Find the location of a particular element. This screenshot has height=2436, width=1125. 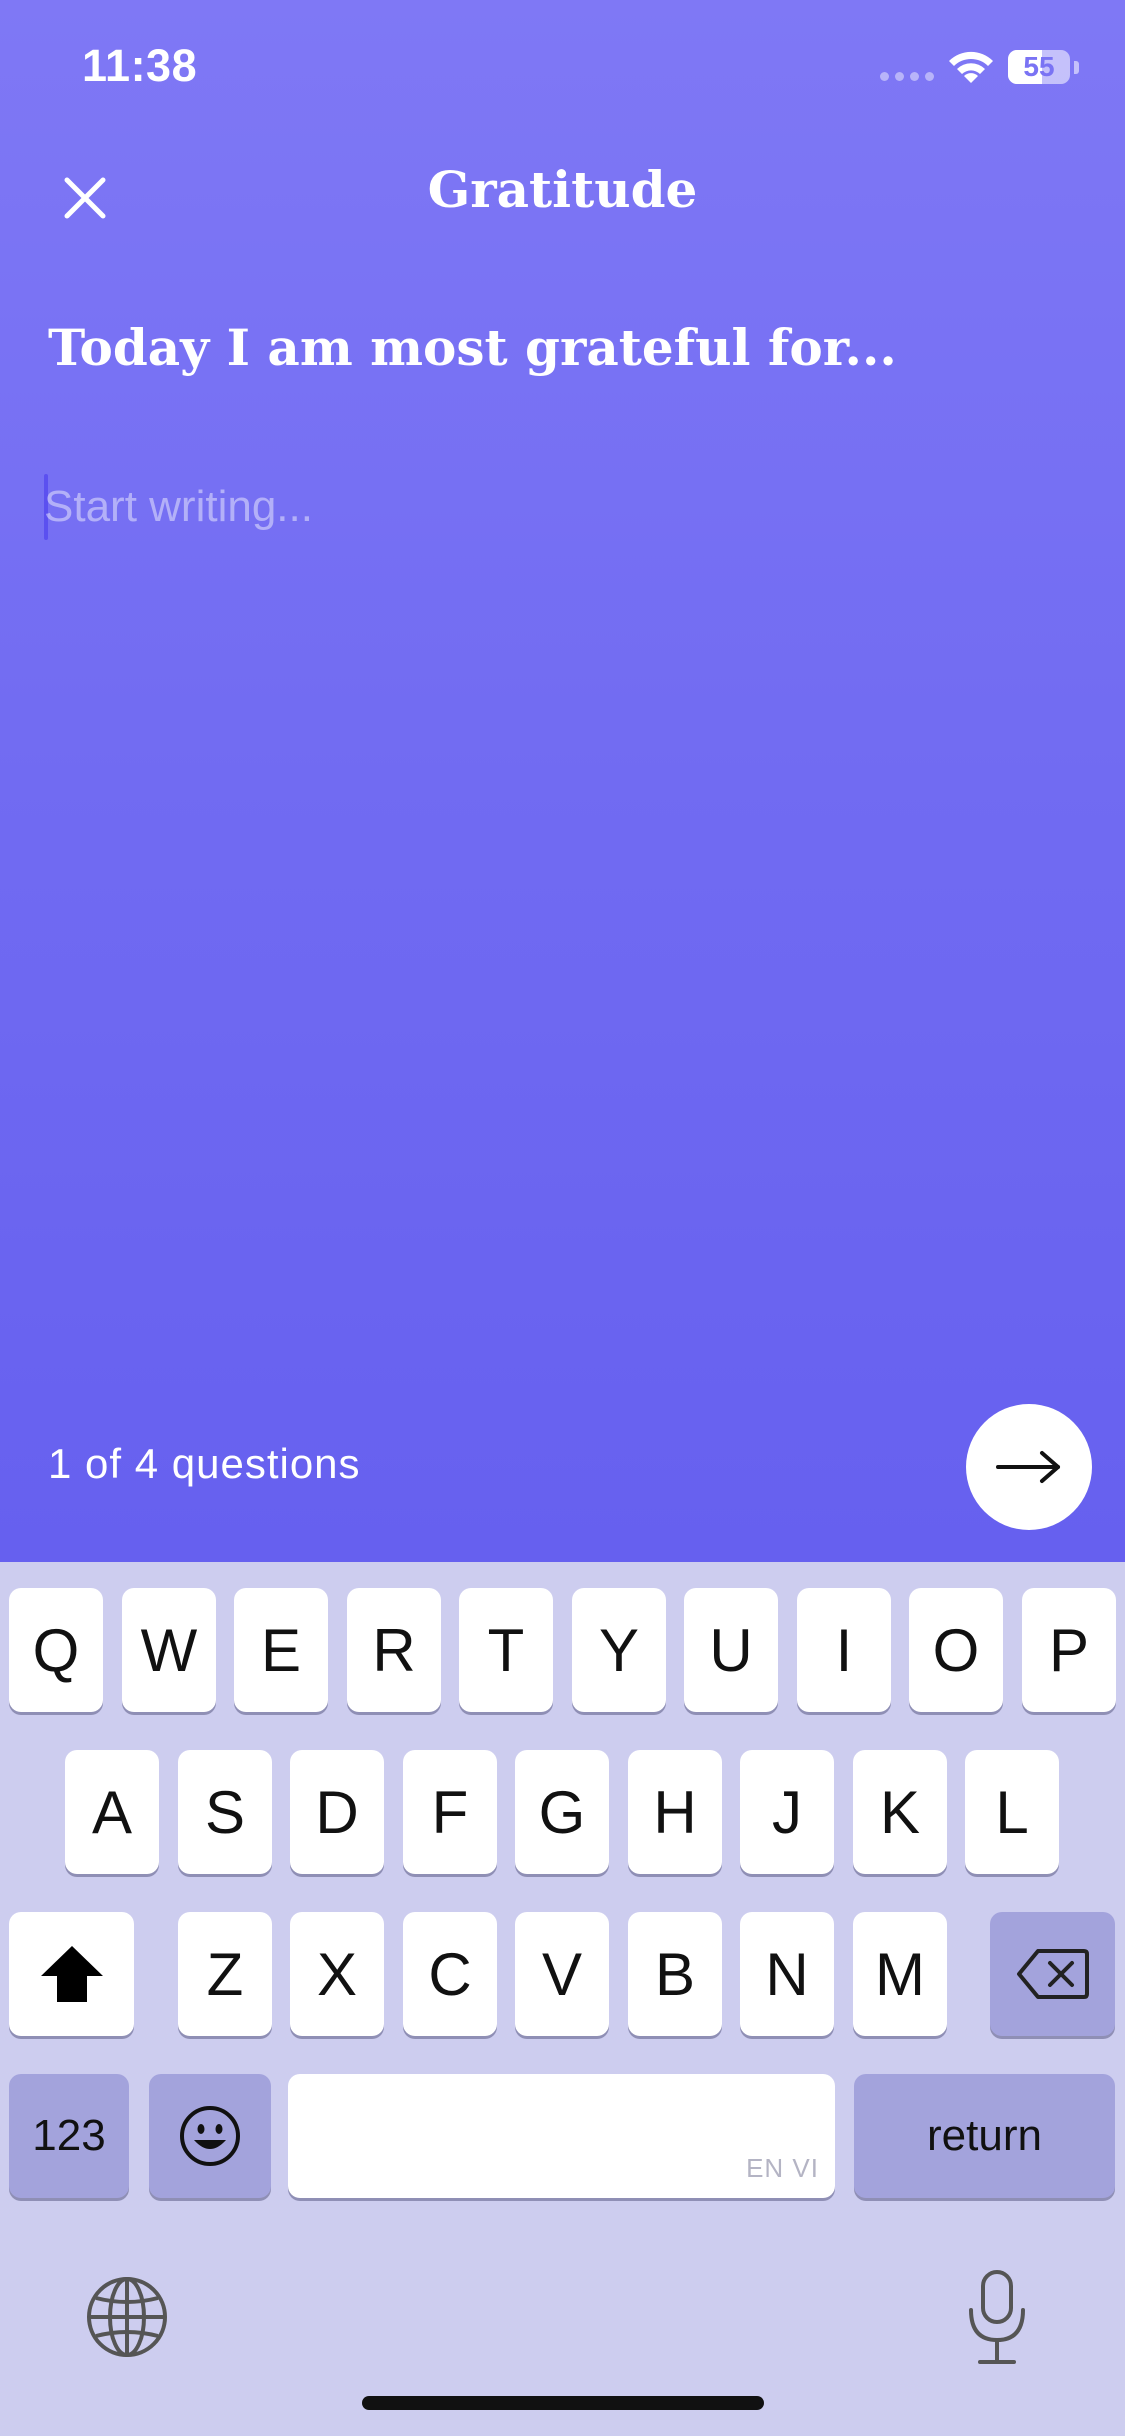

key-x: X is located at coordinates (337, 1974).